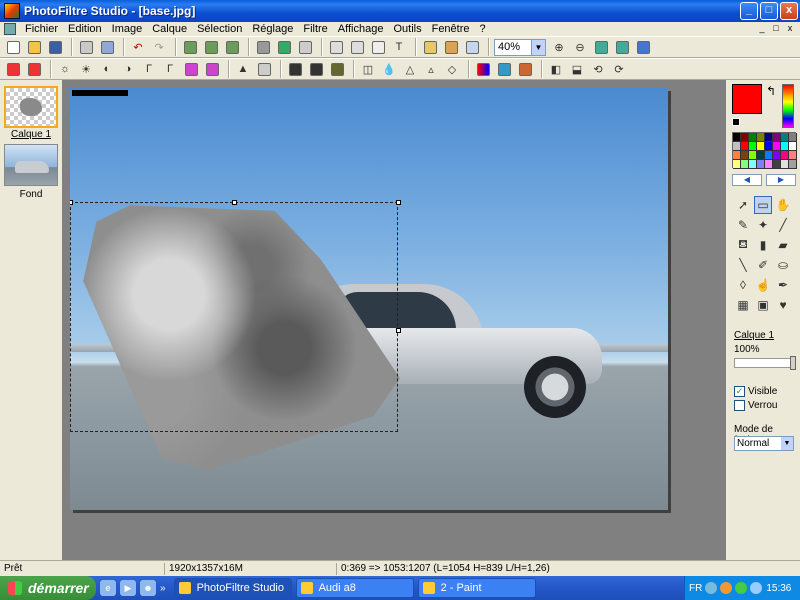 The width and height of the screenshot is (800, 600). Describe the element at coordinates (13, 69) in the screenshot. I see `auto-level-icon` at that location.